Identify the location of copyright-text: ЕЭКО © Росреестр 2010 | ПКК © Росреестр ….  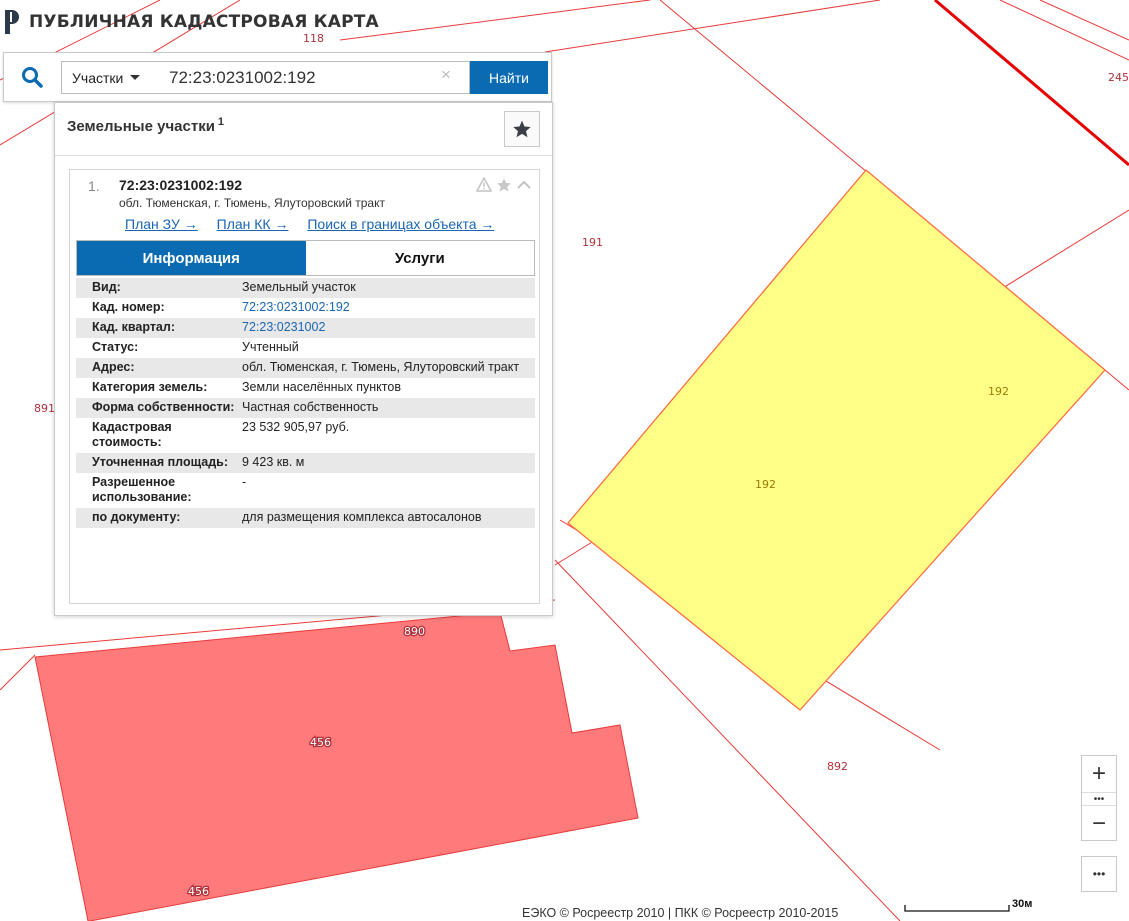
(680, 913).